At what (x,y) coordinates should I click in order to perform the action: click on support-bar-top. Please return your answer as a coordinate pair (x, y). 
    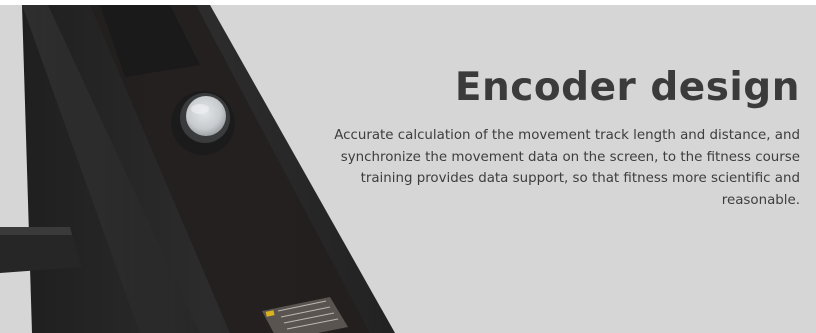
    Looking at the image, I should click on (36, 231).